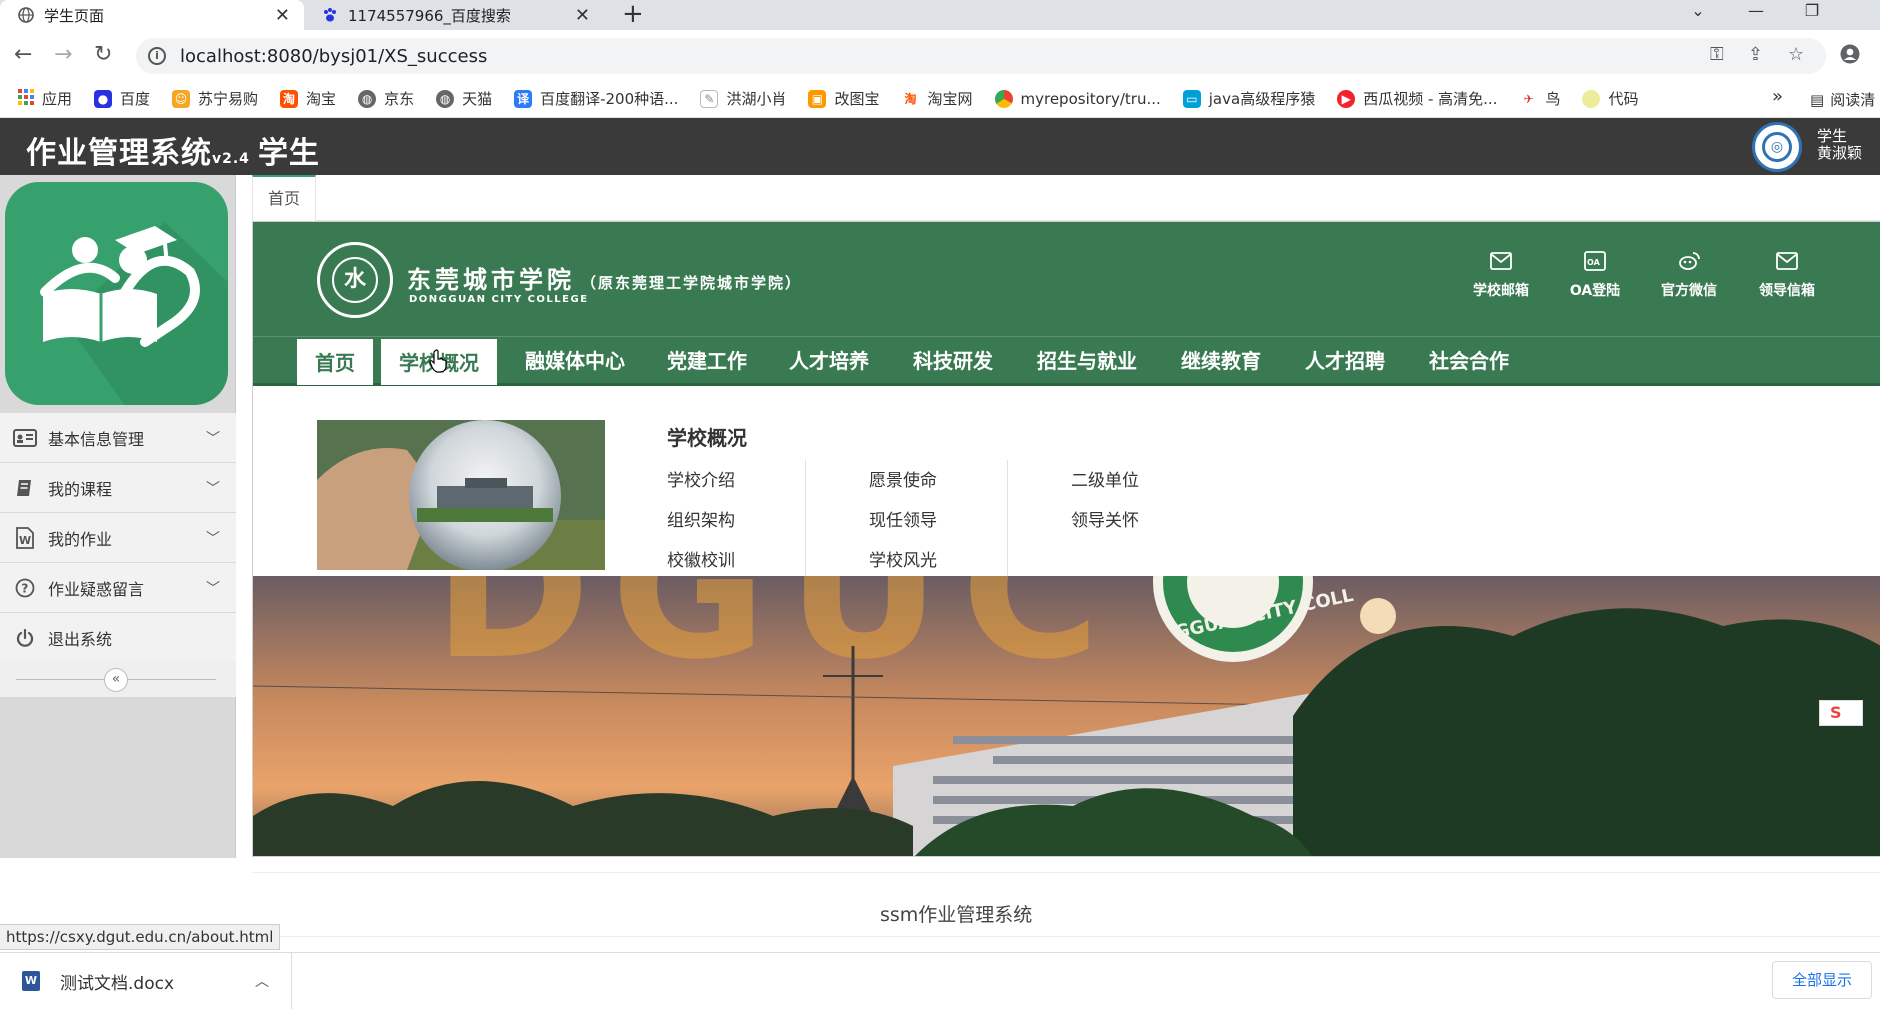 The image size is (1880, 1009). I want to click on link-current-leaders: 现任领导, so click(903, 518).